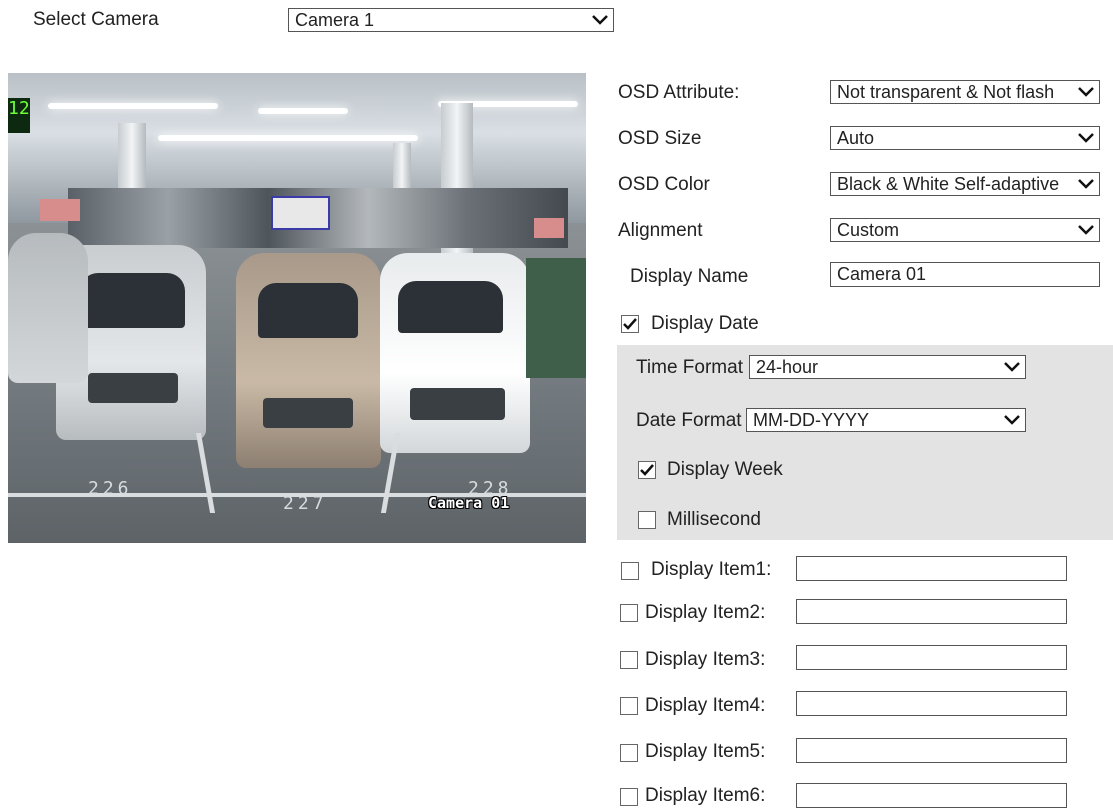  What do you see at coordinates (705, 751) in the screenshot?
I see `display-item5-label: Display Item5:` at bounding box center [705, 751].